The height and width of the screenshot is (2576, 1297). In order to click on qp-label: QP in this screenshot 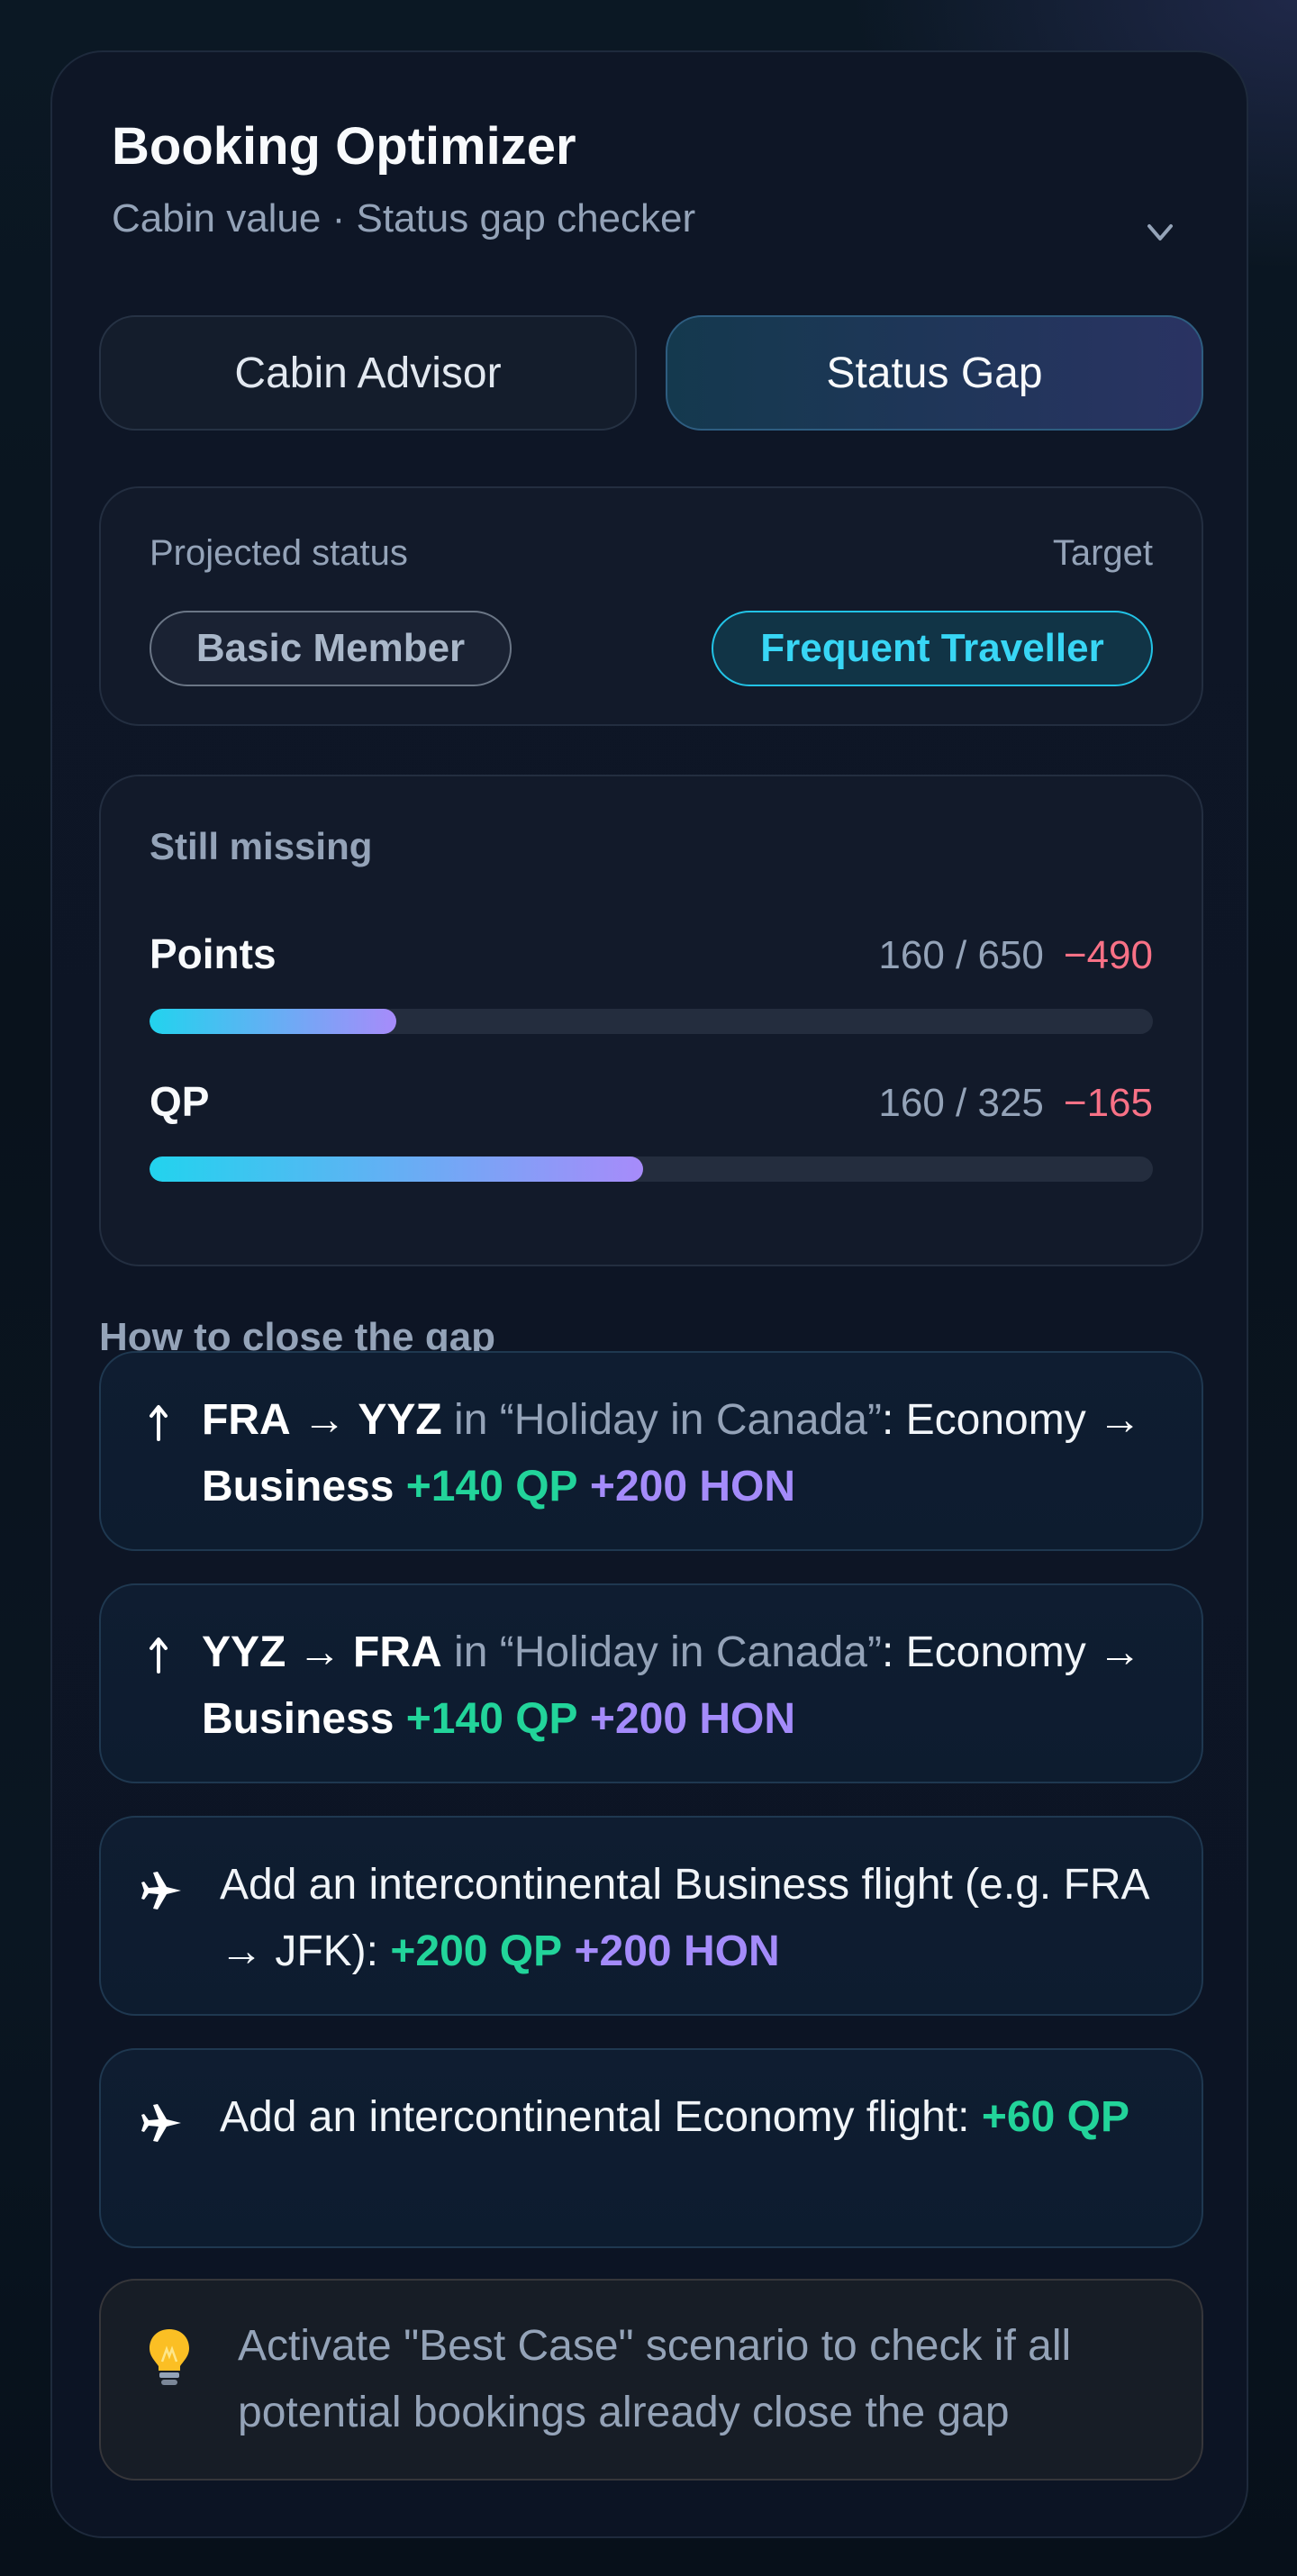, I will do `click(180, 1101)`.